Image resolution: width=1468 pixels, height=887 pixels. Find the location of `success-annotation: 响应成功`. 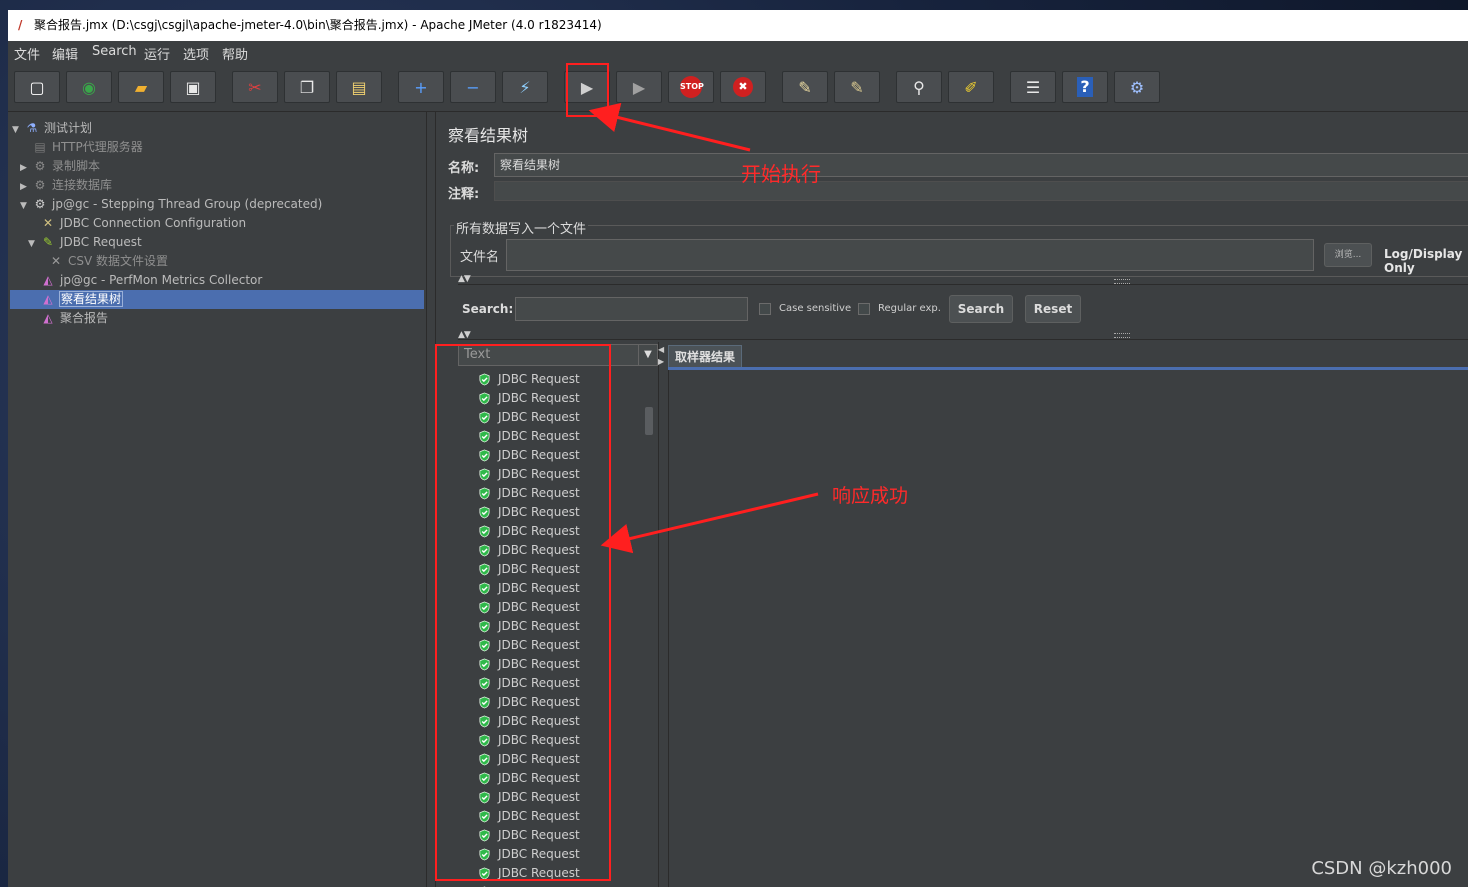

success-annotation: 响应成功 is located at coordinates (870, 496).